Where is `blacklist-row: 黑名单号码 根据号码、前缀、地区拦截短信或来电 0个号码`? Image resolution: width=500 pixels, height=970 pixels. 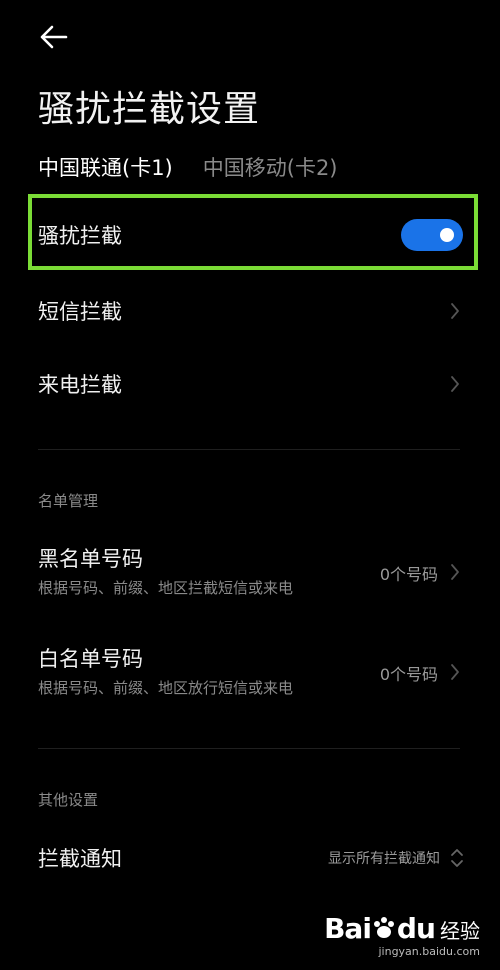 blacklist-row: 黑名单号码 根据号码、前缀、地区拦截短信或来电 0个号码 is located at coordinates (250, 573).